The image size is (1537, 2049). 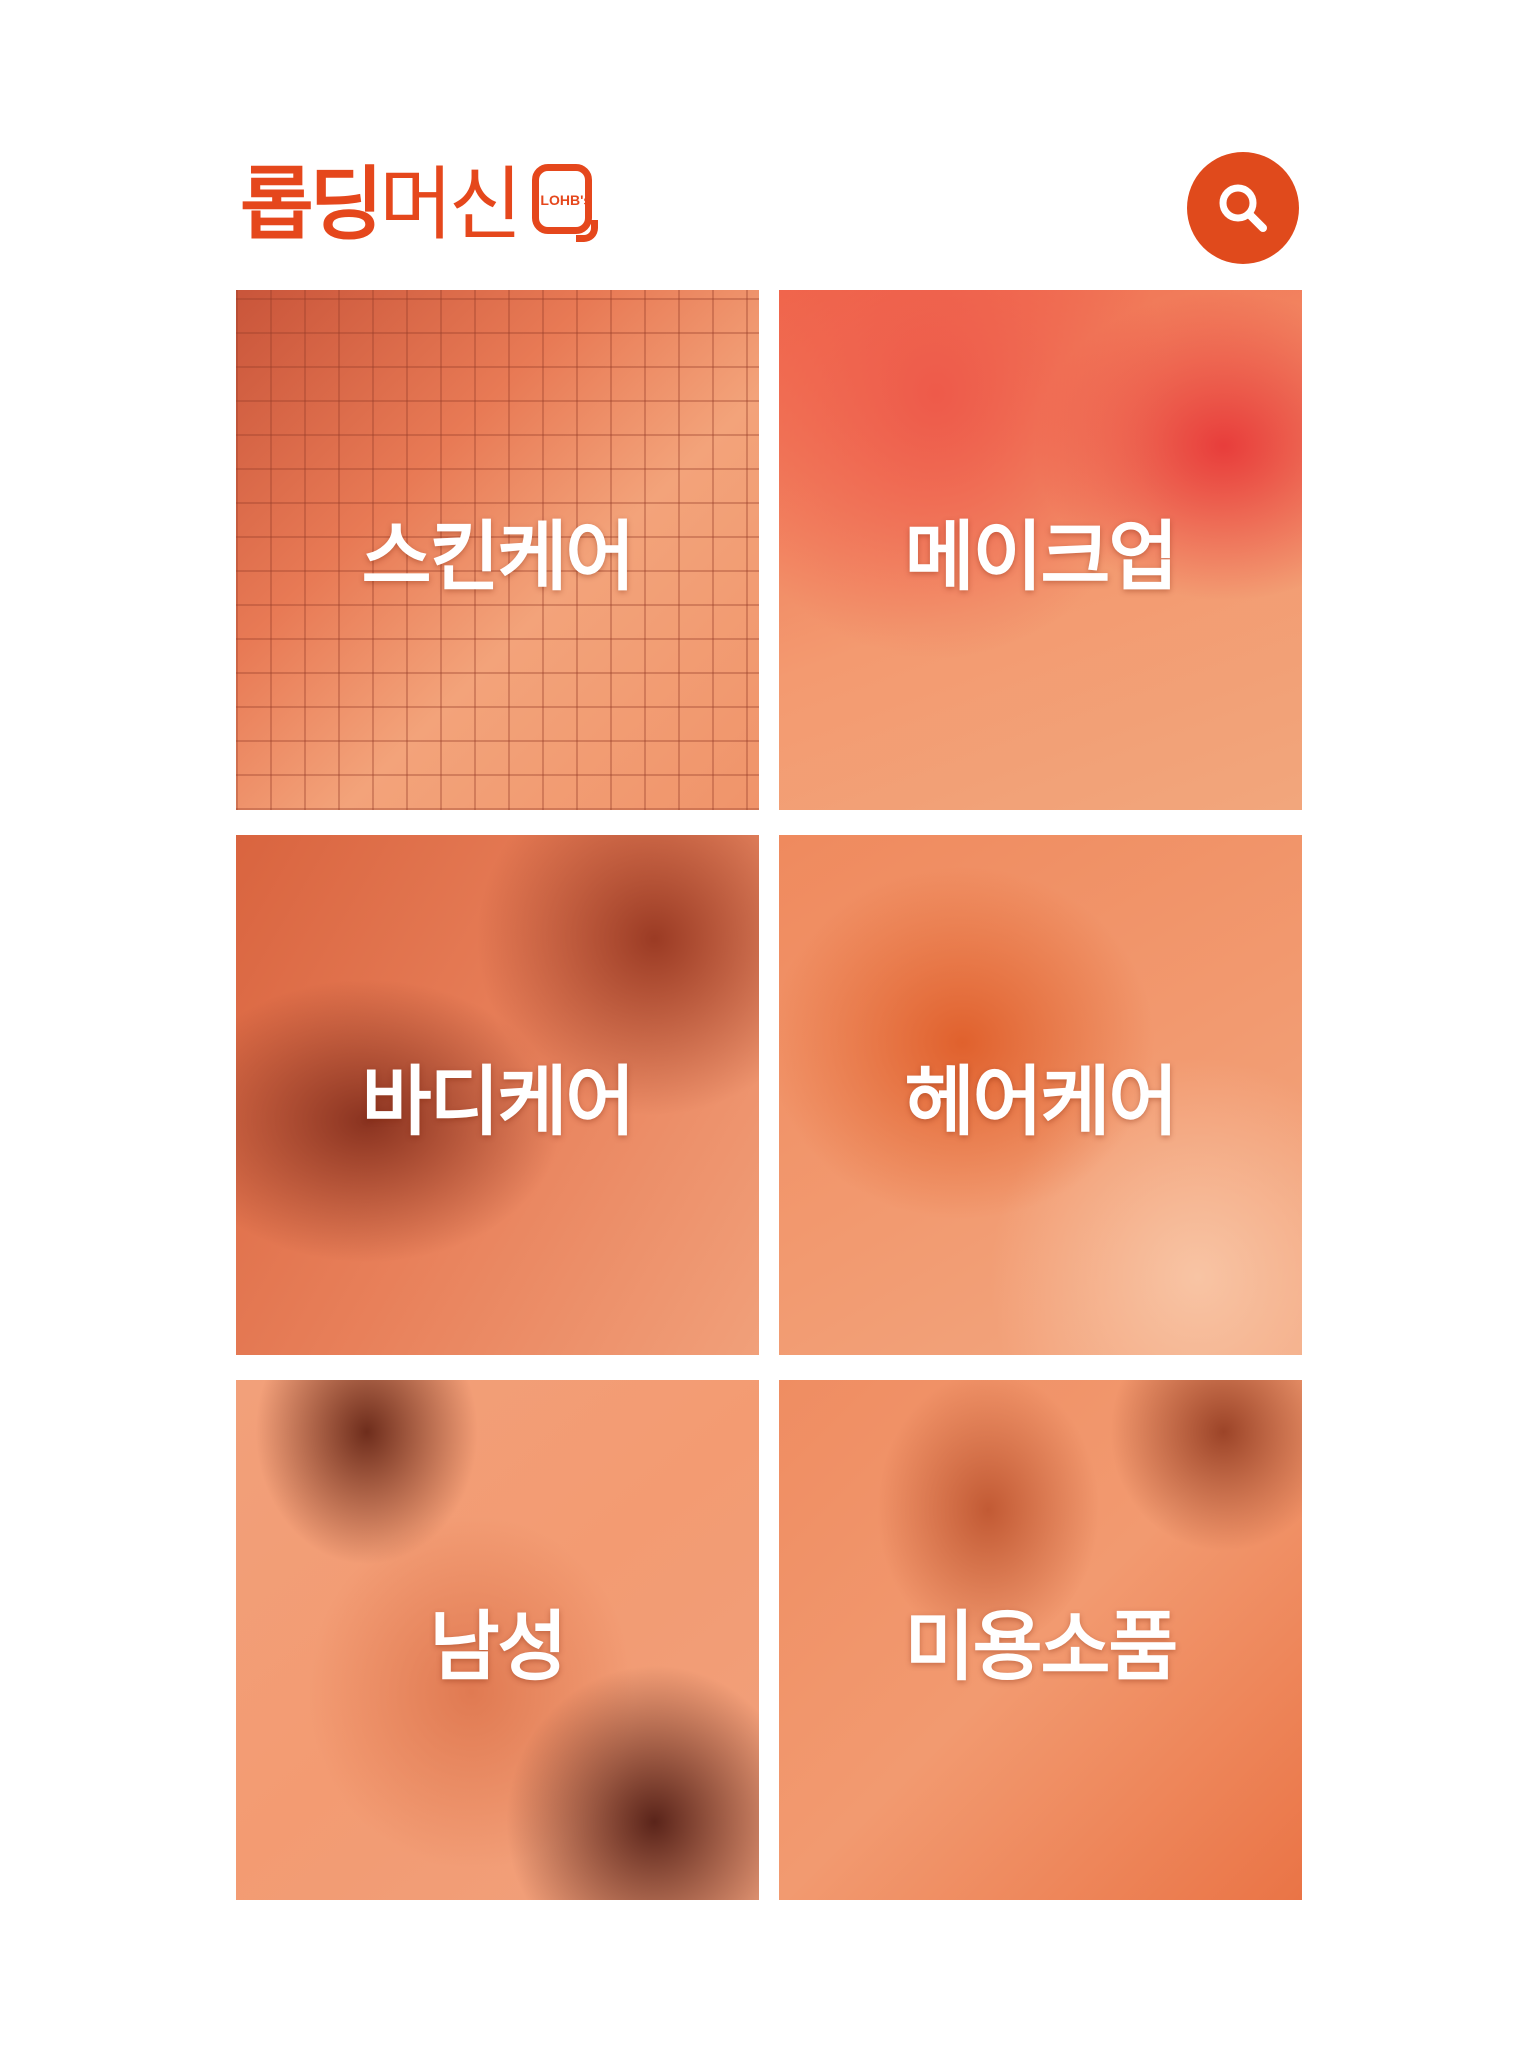 I want to click on search-icon, so click(x=1243, y=208).